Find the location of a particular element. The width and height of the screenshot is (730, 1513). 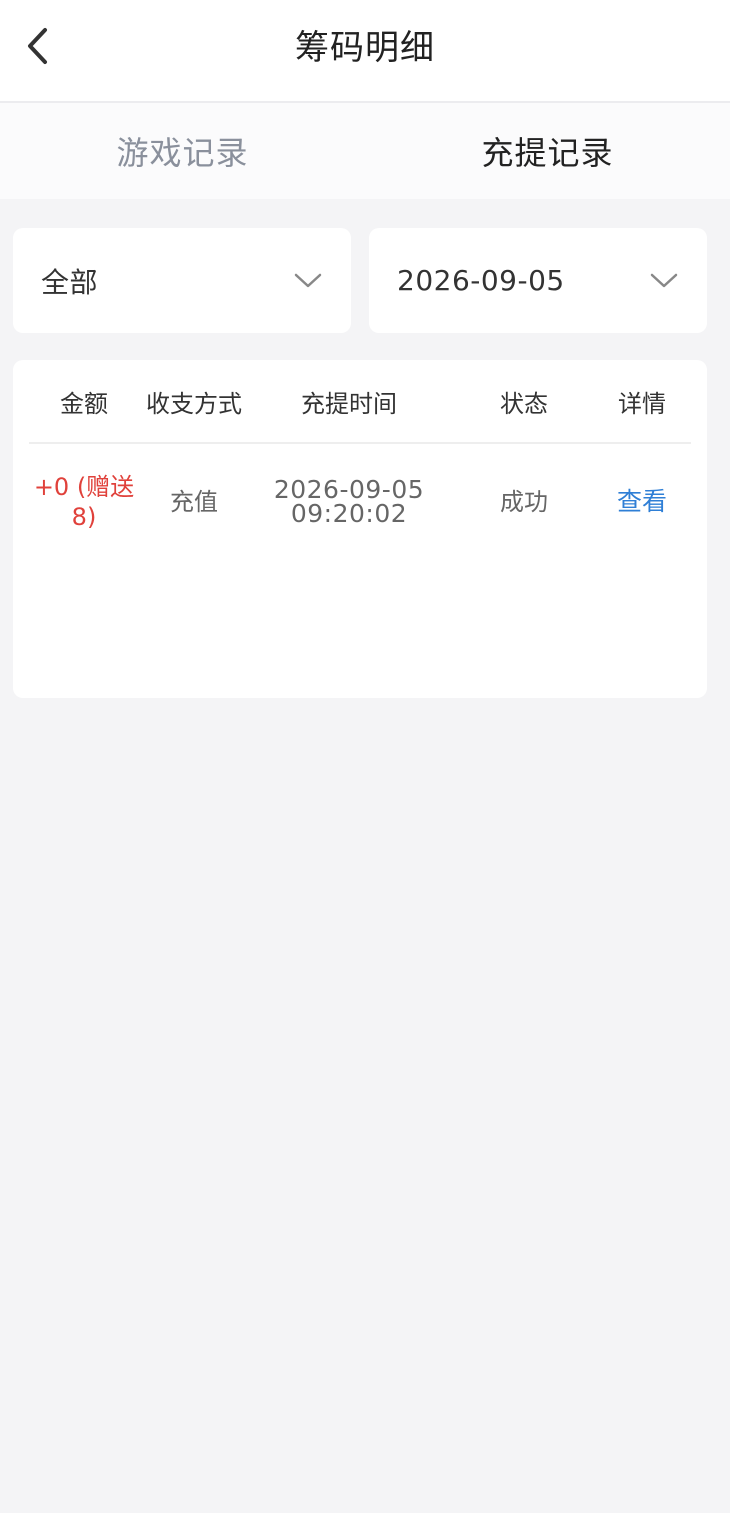

method-value: 充值 is located at coordinates (194, 502).